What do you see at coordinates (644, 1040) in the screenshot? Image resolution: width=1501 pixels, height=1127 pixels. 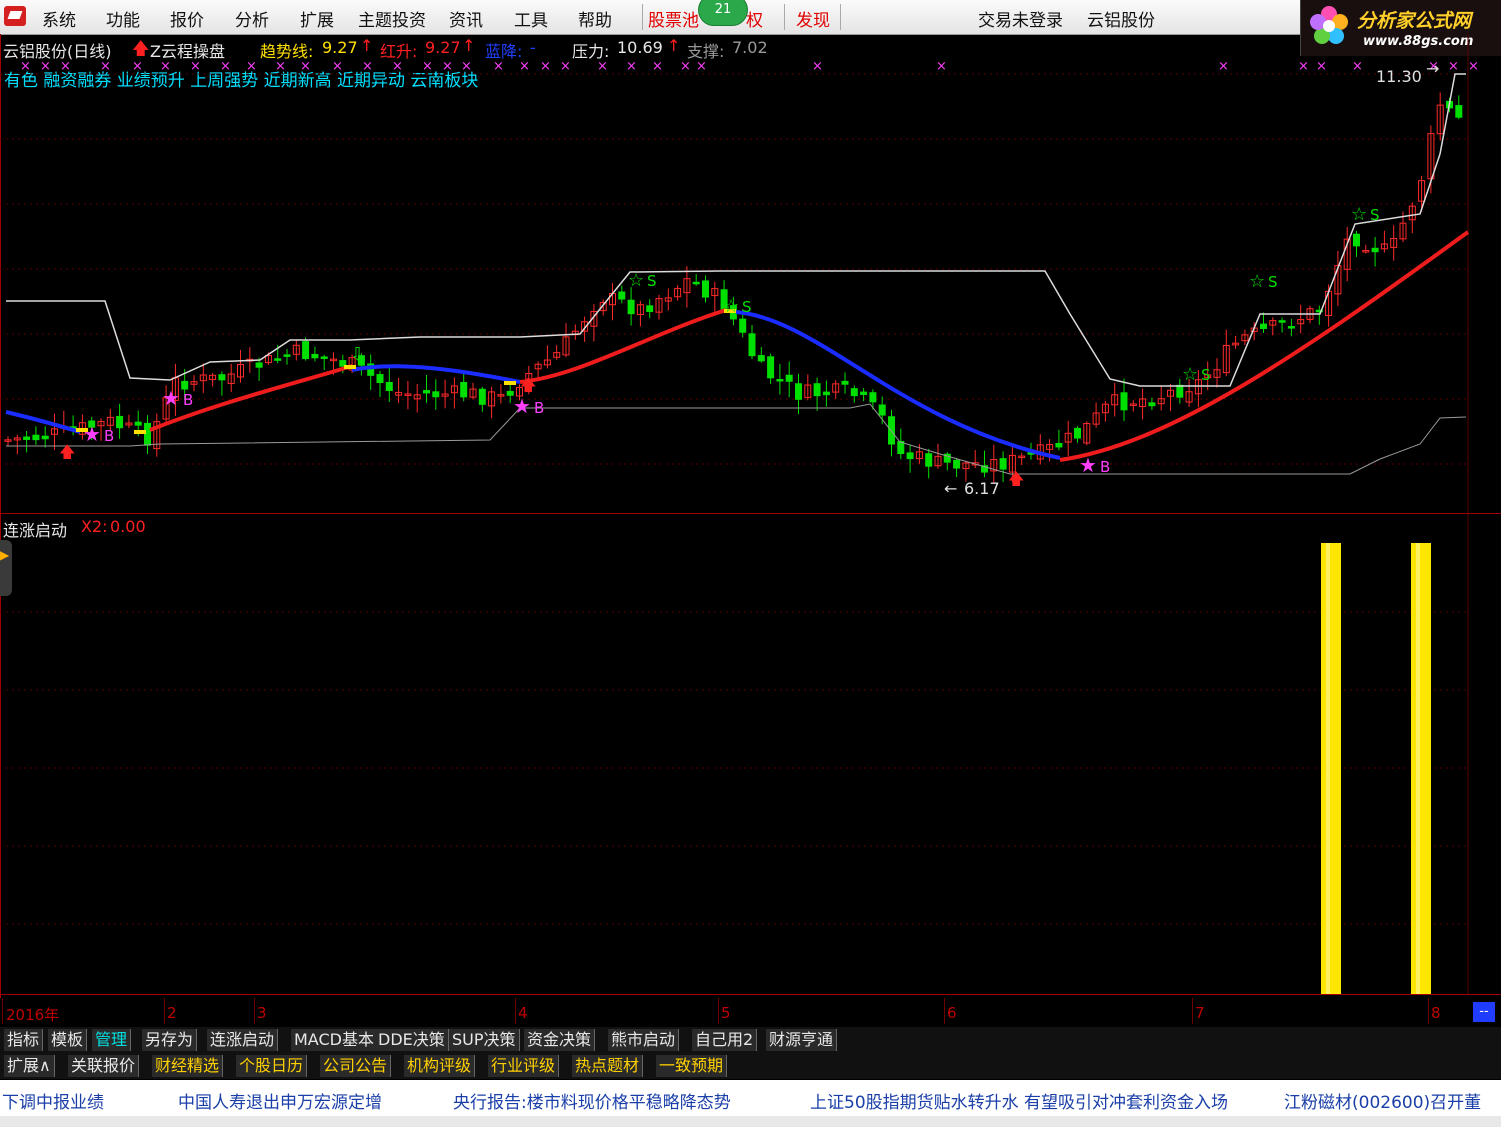 I see `tab-bear-start: 熊市启动` at bounding box center [644, 1040].